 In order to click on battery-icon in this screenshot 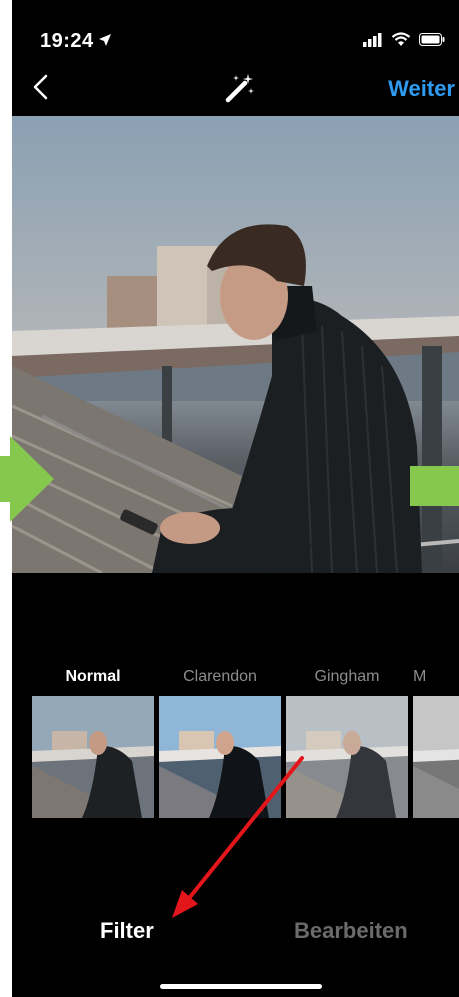, I will do `click(432, 39)`.